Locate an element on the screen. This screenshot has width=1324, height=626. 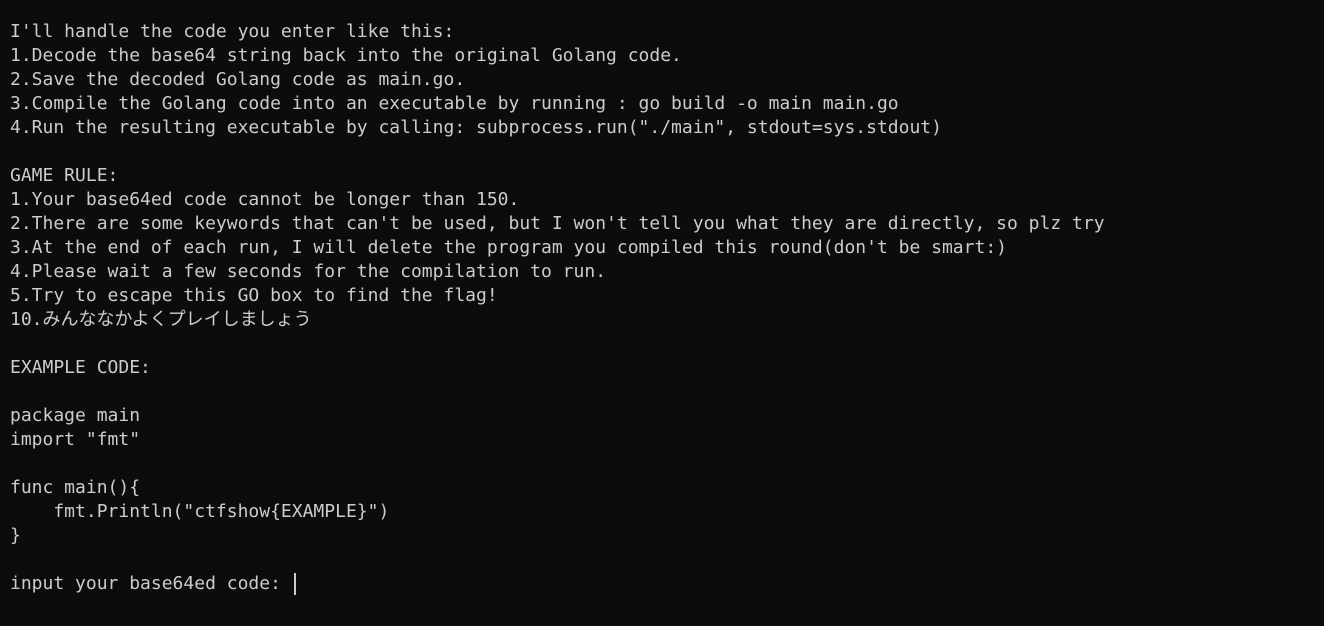
example-code-line is located at coordinates (667, 464).